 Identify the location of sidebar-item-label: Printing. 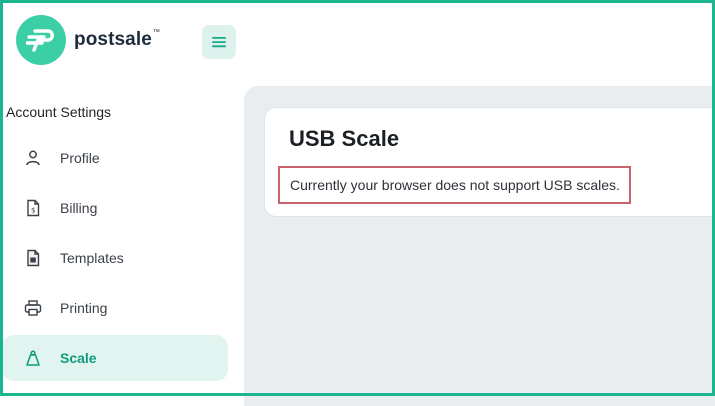
(84, 308).